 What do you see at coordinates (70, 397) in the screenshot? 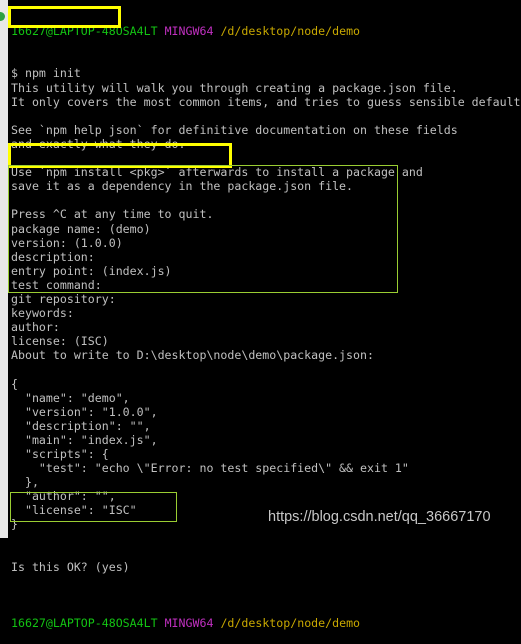
I see `terminal-line: "name": "demo",` at bounding box center [70, 397].